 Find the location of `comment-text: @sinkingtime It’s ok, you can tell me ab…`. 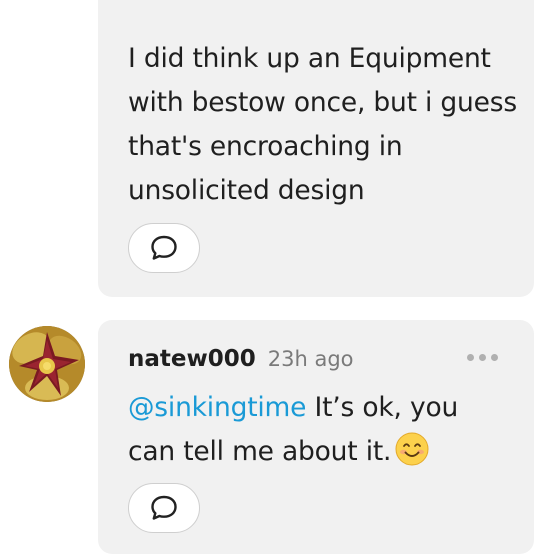

comment-text: @sinkingtime It’s ok, you can tell me ab… is located at coordinates (318, 430).